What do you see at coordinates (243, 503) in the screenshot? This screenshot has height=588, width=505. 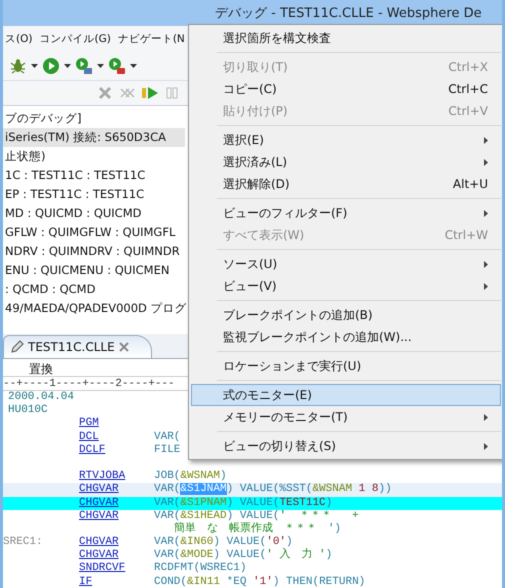 I see `code-text: VAR(&S1PNAM) VALUE(TEST11C)` at bounding box center [243, 503].